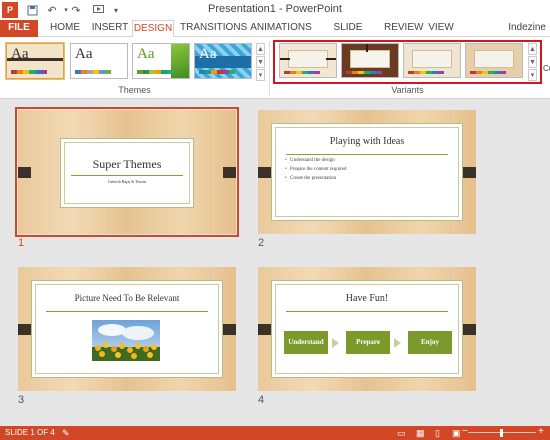 The height and width of the screenshot is (440, 550). What do you see at coordinates (275, 433) in the screenshot?
I see `status-bar: SLIDE 1 OF 4 ✎ ▭ ▦ ▯ ▣ − +` at bounding box center [275, 433].